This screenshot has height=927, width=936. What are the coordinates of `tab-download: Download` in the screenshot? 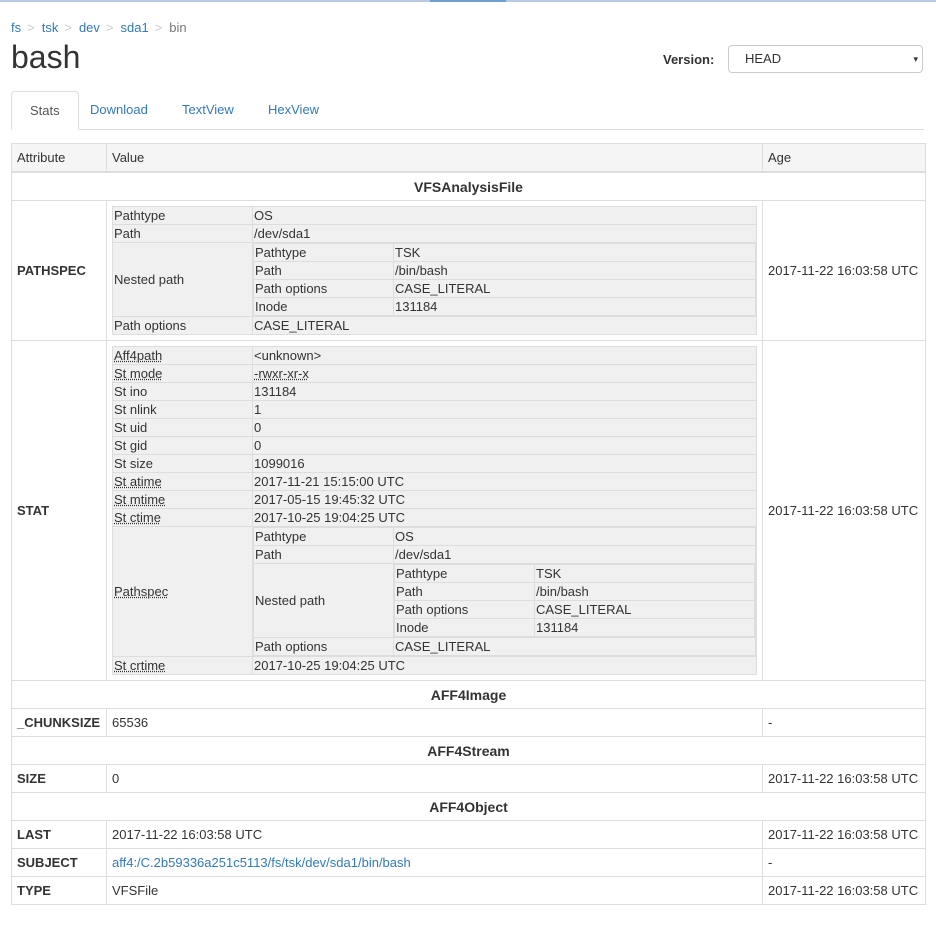 It's located at (119, 110).